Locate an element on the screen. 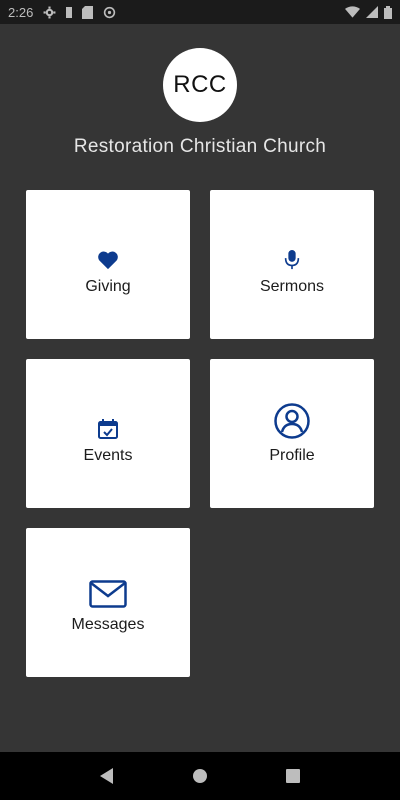 The width and height of the screenshot is (400, 800). profile-tile: Profile is located at coordinates (292, 433).